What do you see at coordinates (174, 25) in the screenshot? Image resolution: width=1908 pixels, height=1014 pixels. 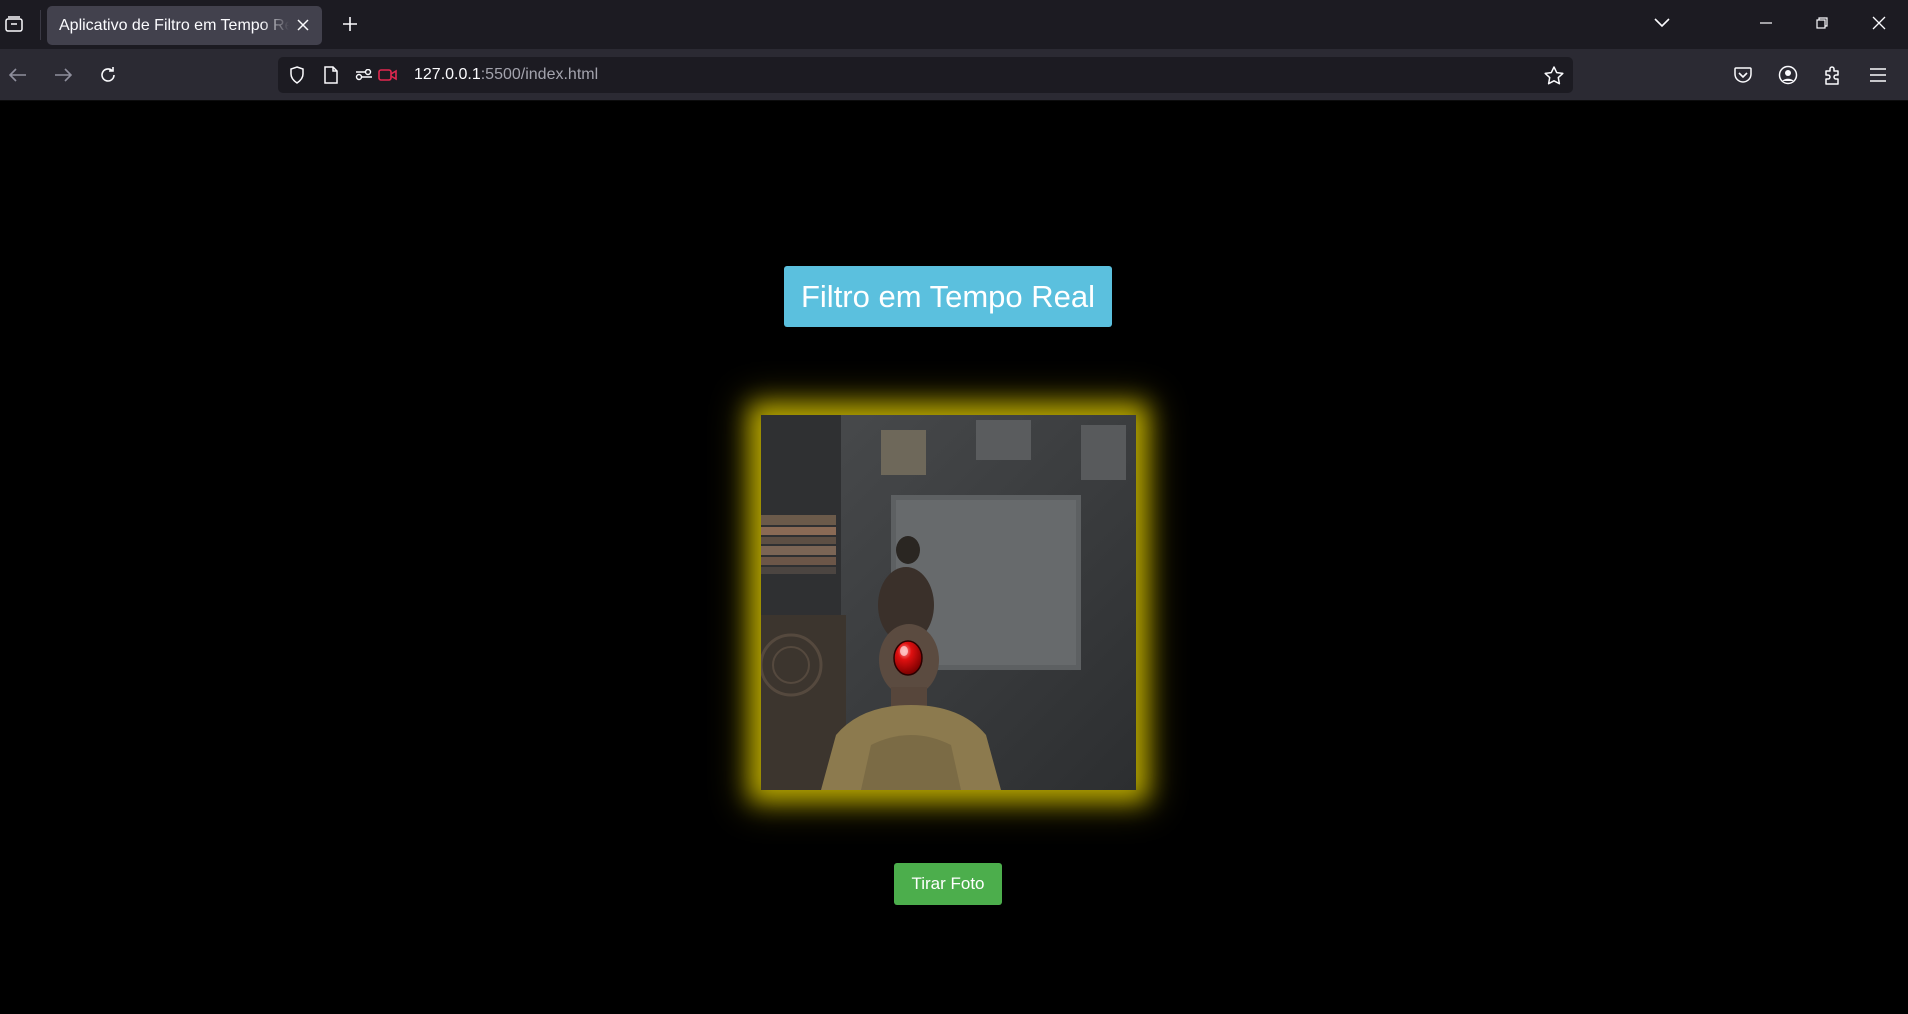 I see `tab-title: Aplicativo de Filtro em Tempo Real` at bounding box center [174, 25].